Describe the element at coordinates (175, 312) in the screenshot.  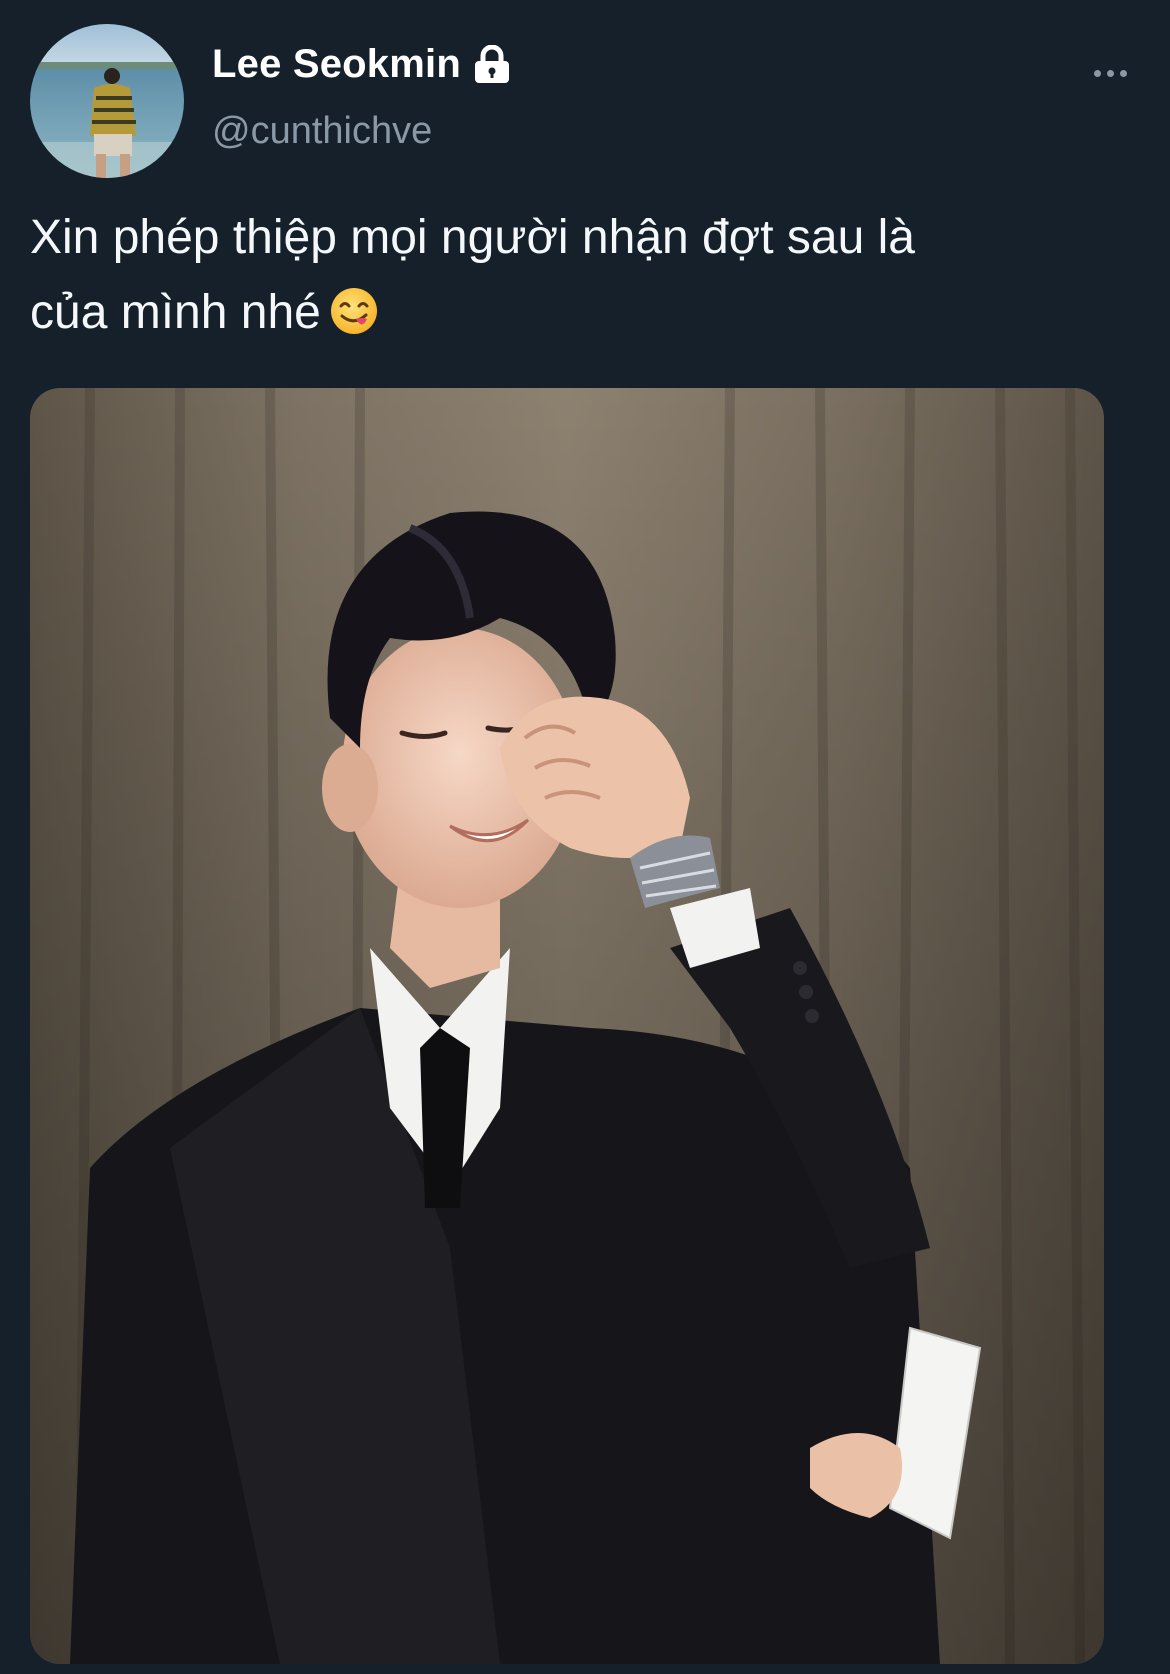
I see `tweet-text-line: của mình nhé` at that location.